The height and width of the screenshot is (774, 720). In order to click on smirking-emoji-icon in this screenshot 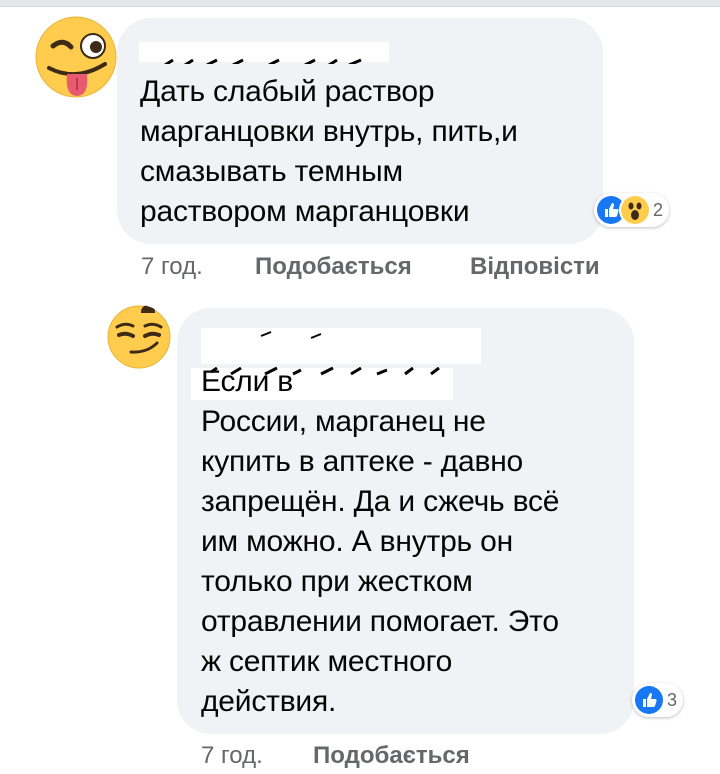, I will do `click(139, 337)`.